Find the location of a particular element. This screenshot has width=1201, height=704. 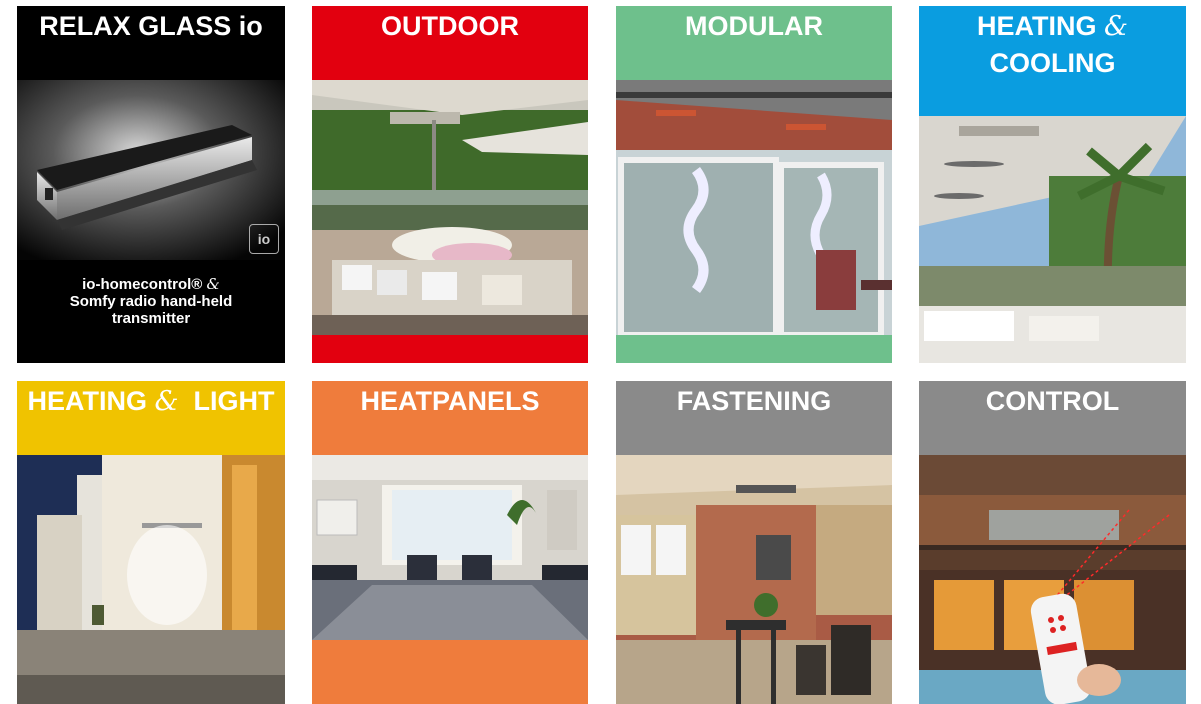

tile-title: MODULAR is located at coordinates (754, 43).